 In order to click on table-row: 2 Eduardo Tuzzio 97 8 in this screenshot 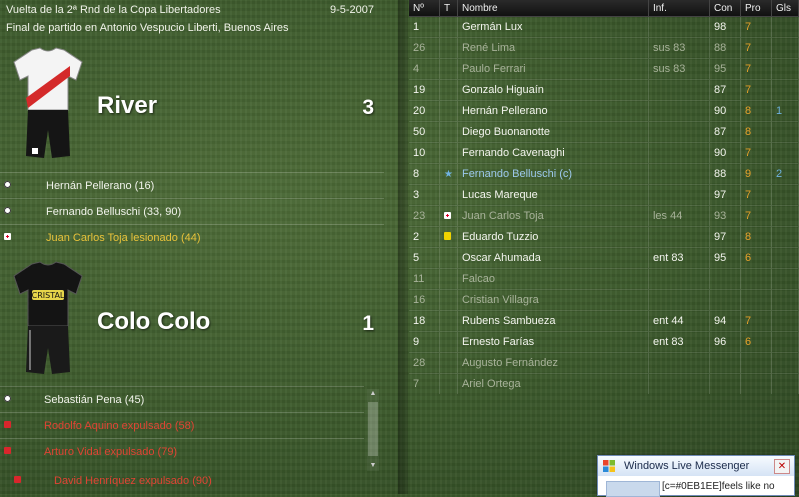, I will do `click(604, 237)`.